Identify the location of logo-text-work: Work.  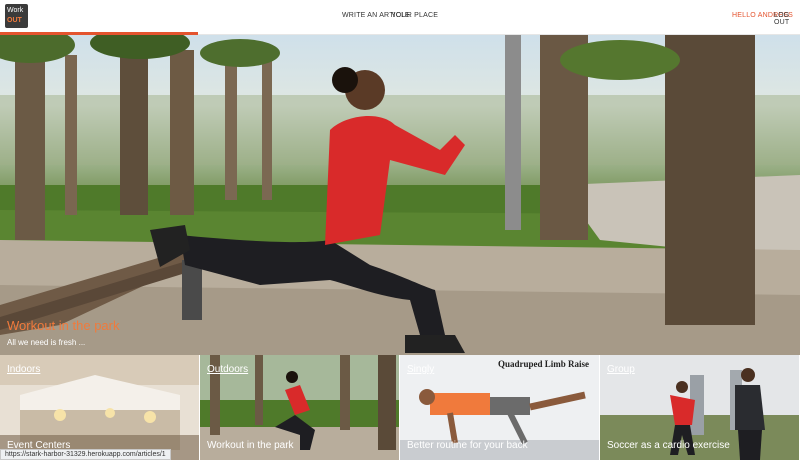
(15, 10).